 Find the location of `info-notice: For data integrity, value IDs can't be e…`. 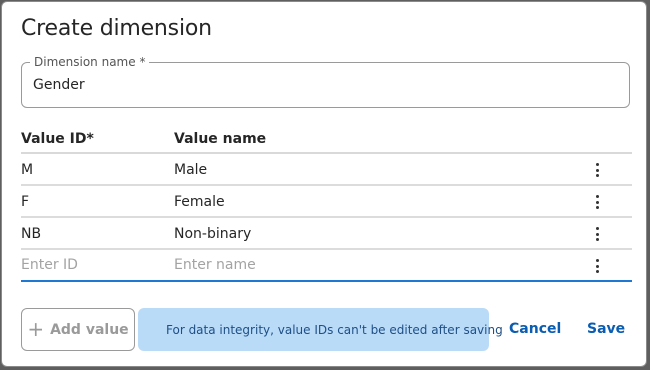

info-notice: For data integrity, value IDs can't be e… is located at coordinates (320, 329).